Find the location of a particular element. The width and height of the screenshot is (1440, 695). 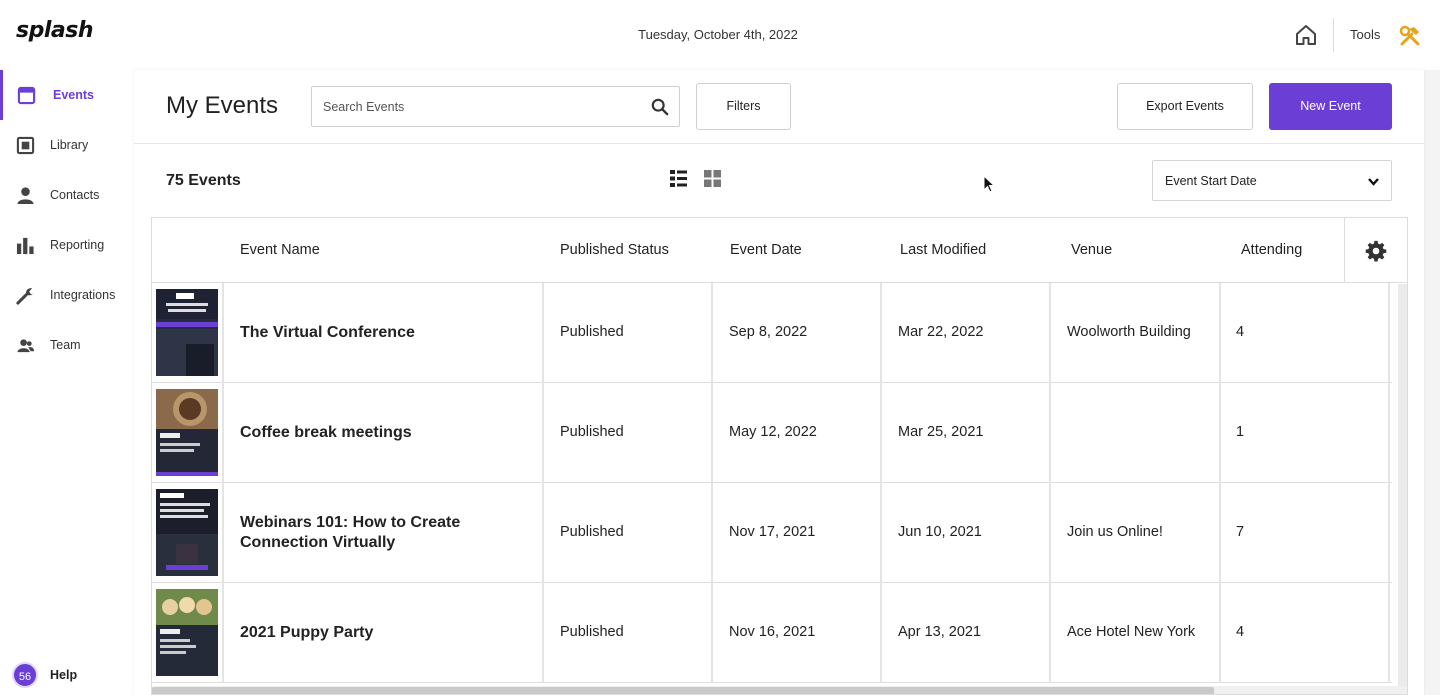

sidebar-item-label: Contacts is located at coordinates (75, 195).